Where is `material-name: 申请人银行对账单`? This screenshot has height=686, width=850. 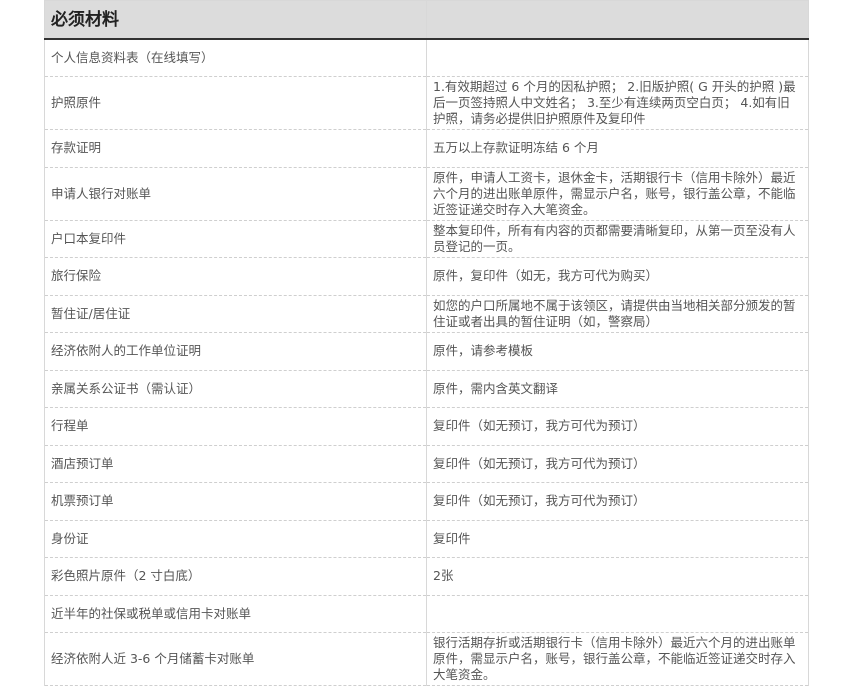
material-name: 申请人银行对账单 is located at coordinates (235, 193).